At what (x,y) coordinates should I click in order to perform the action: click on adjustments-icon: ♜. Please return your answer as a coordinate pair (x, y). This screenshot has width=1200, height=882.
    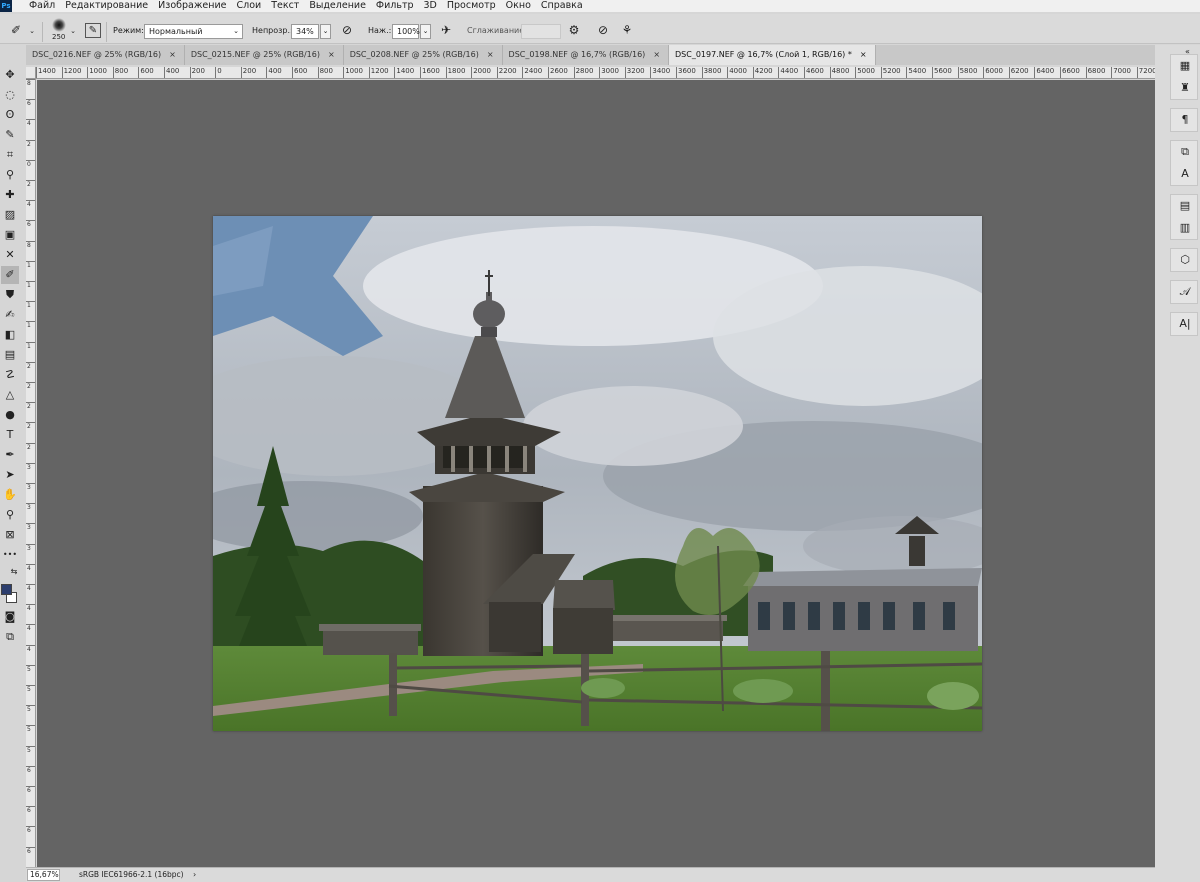
    Looking at the image, I should click on (1185, 88).